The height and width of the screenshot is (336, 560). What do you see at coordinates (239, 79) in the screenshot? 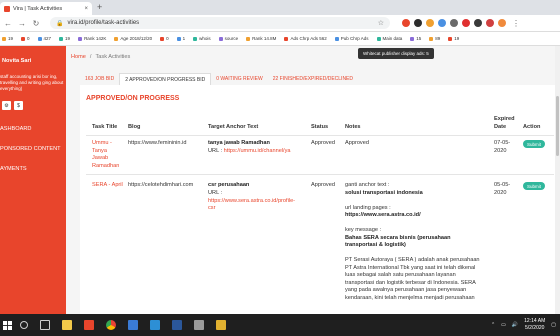
I see `tab-waiting-review: 0 WAITING REVIEW` at bounding box center [239, 79].